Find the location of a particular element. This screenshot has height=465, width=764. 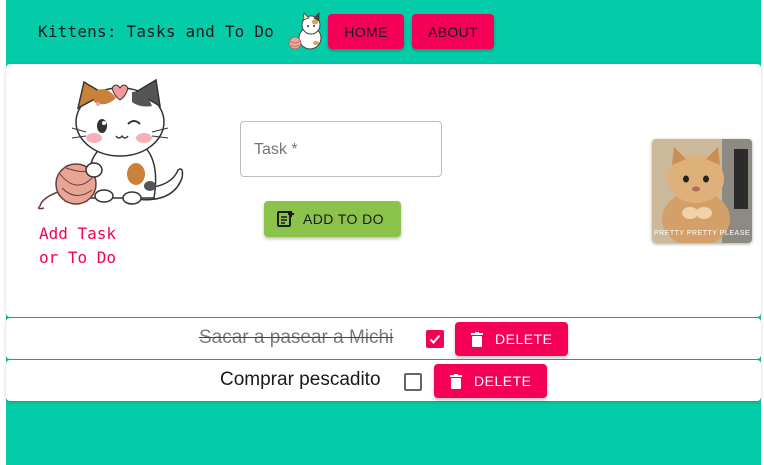

task-row: Comprar pescadito DELETE is located at coordinates (383, 380).